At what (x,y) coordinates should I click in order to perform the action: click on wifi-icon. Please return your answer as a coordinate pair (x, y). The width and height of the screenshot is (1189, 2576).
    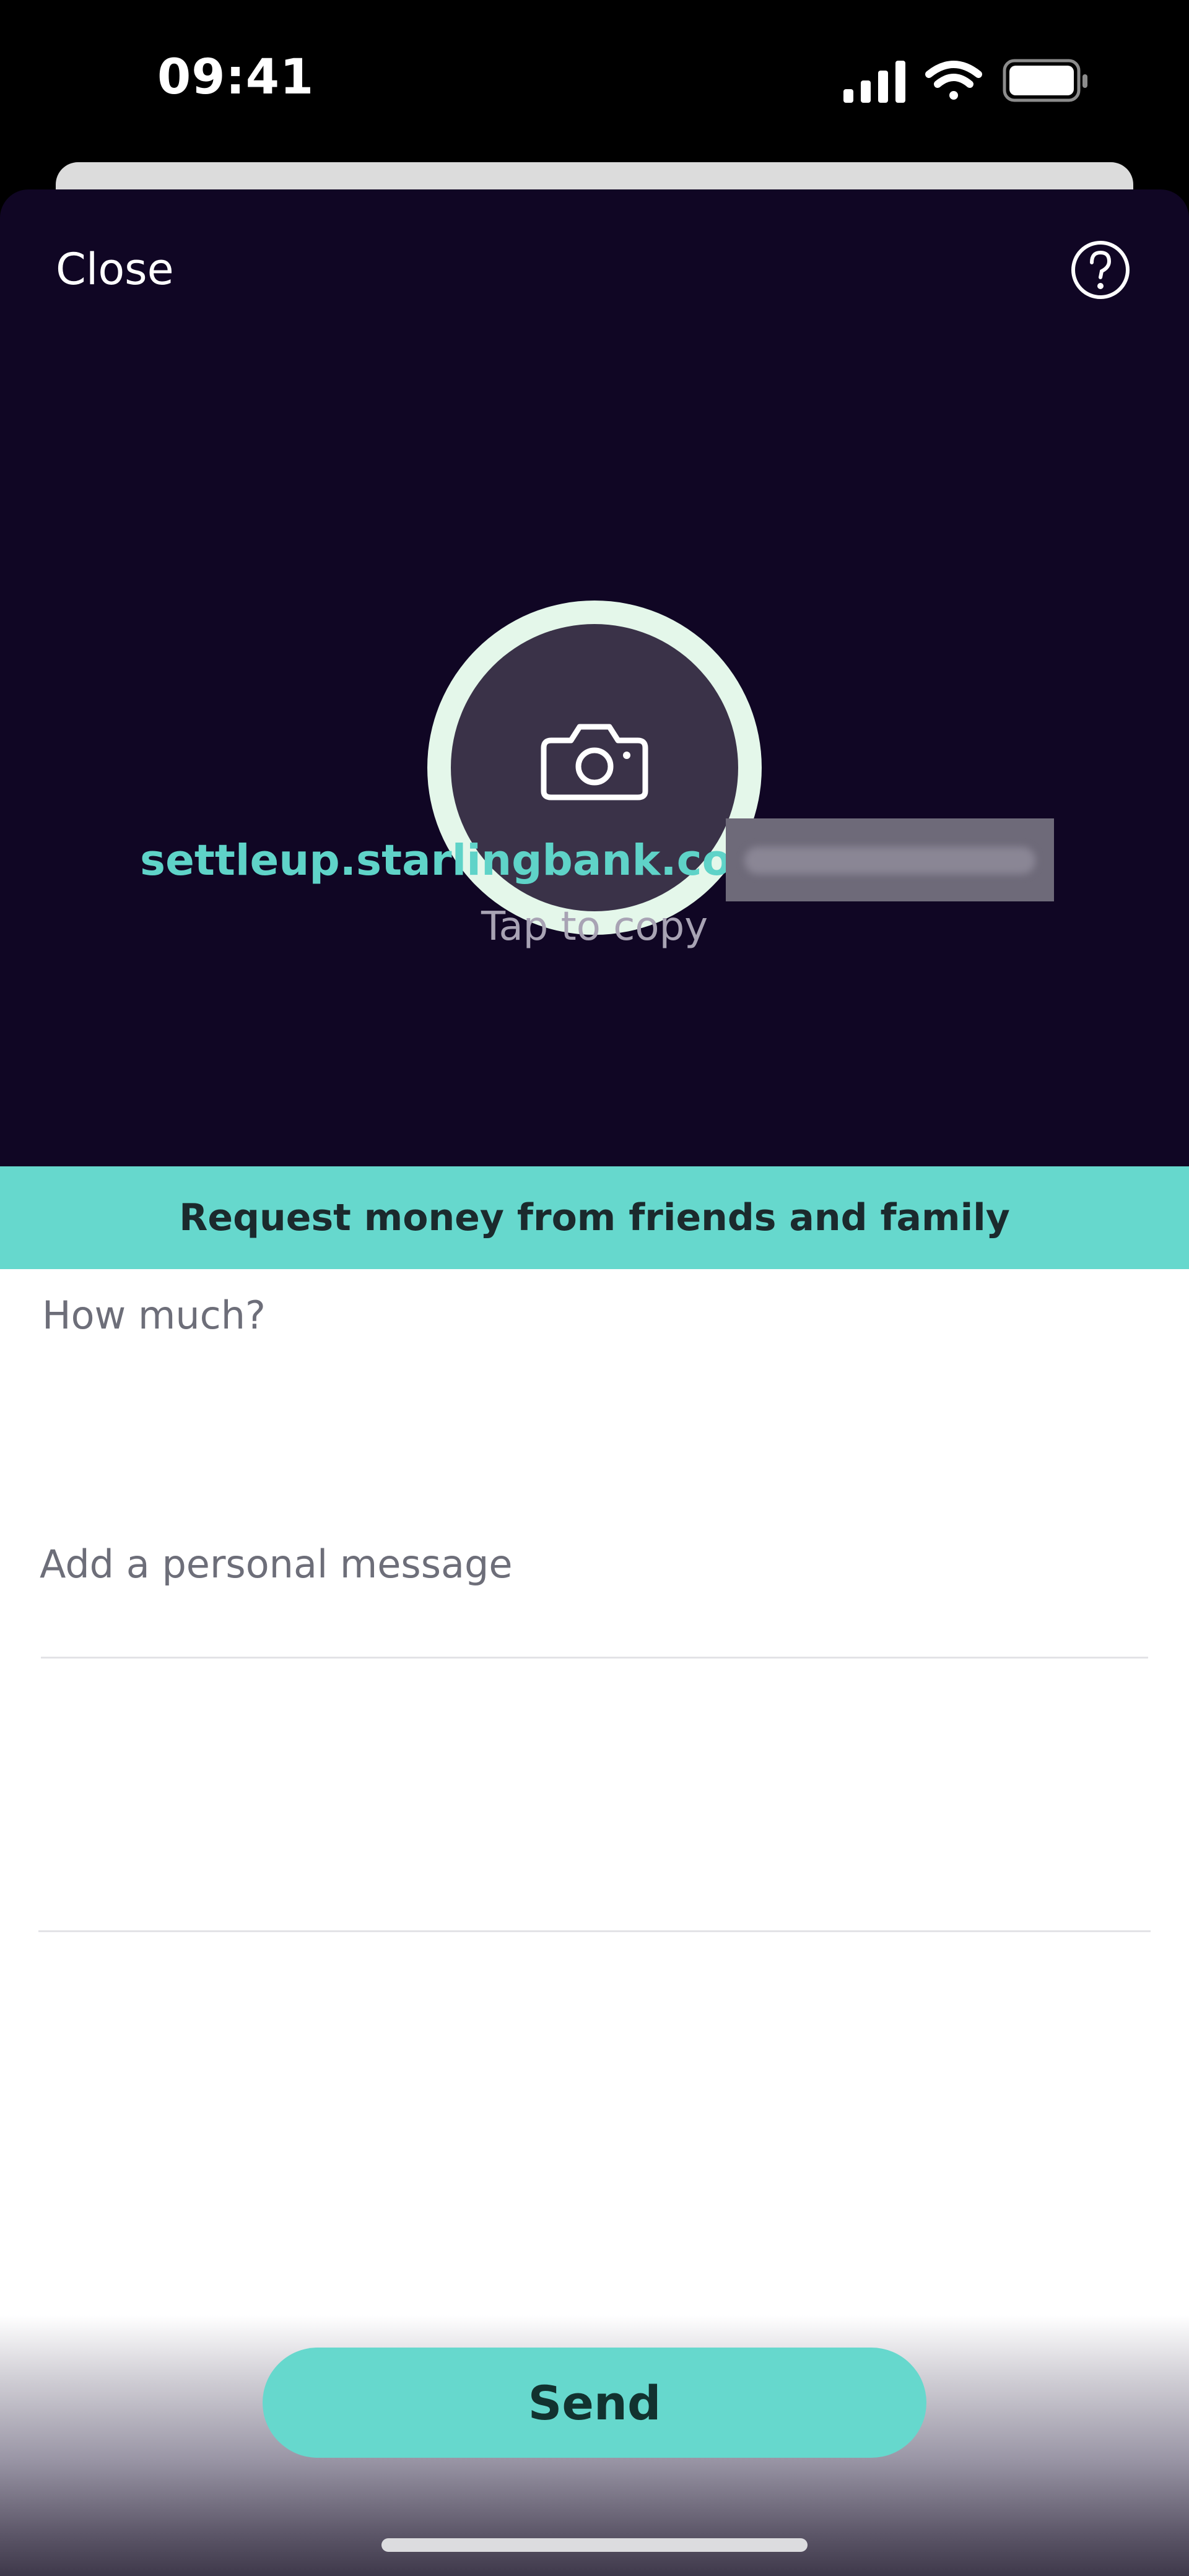
    Looking at the image, I should click on (953, 80).